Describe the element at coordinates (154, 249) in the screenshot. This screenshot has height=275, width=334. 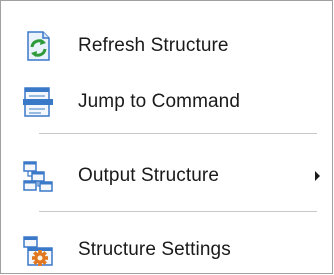
I see `menu-item-label: Structure Settings` at that location.